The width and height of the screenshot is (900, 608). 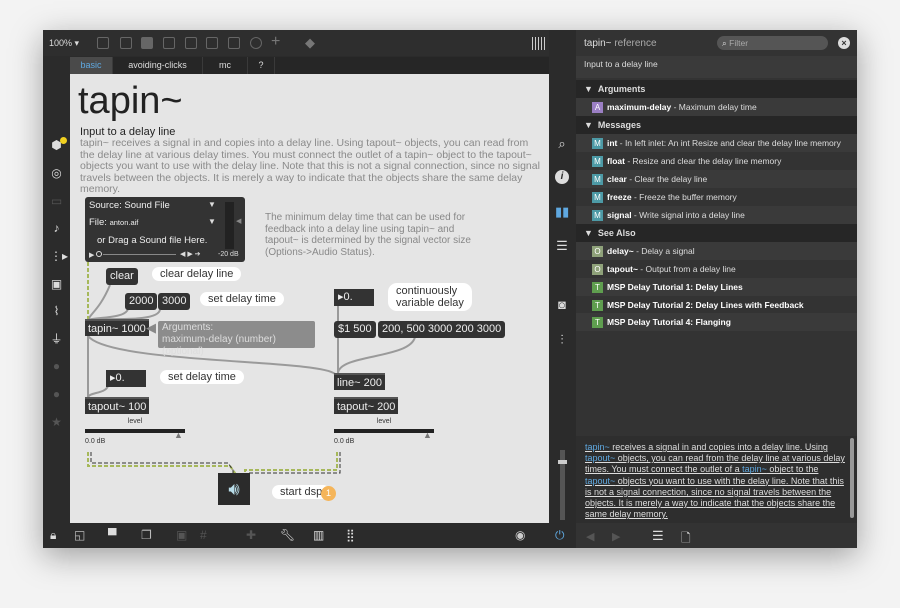 I want to click on forward-icon: ▶, so click(x=616, y=536).